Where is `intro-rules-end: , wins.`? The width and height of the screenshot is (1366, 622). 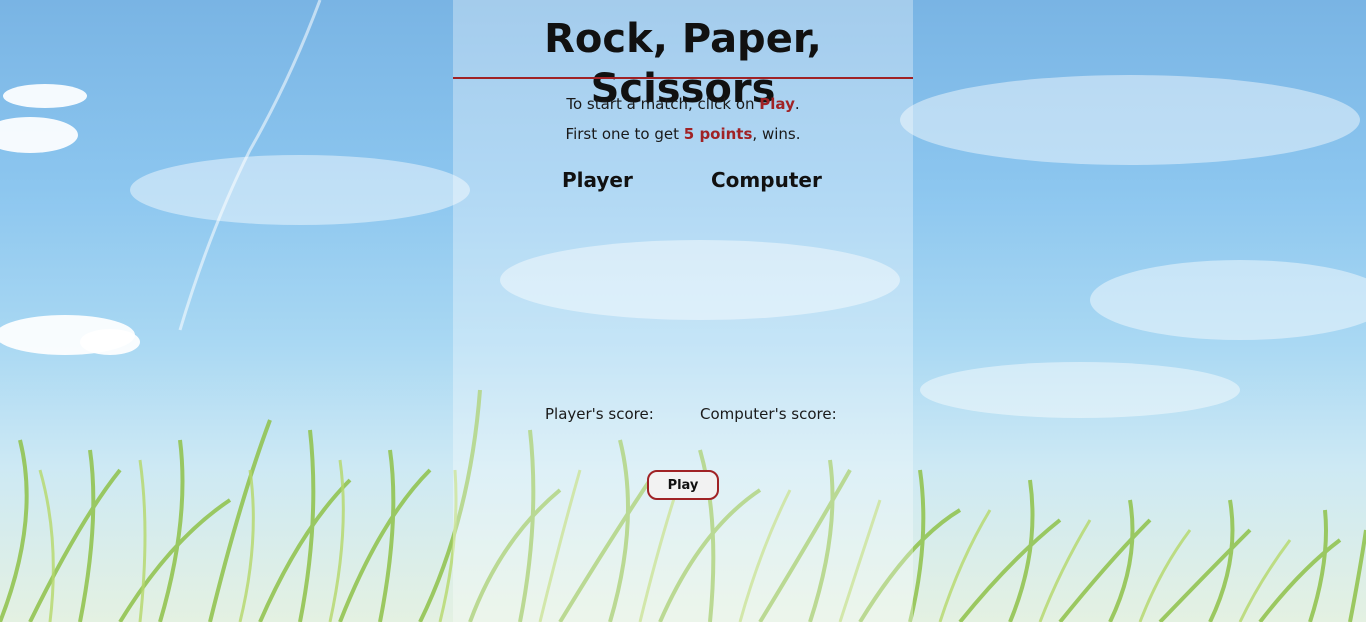
intro-rules-end: , wins. is located at coordinates (776, 134).